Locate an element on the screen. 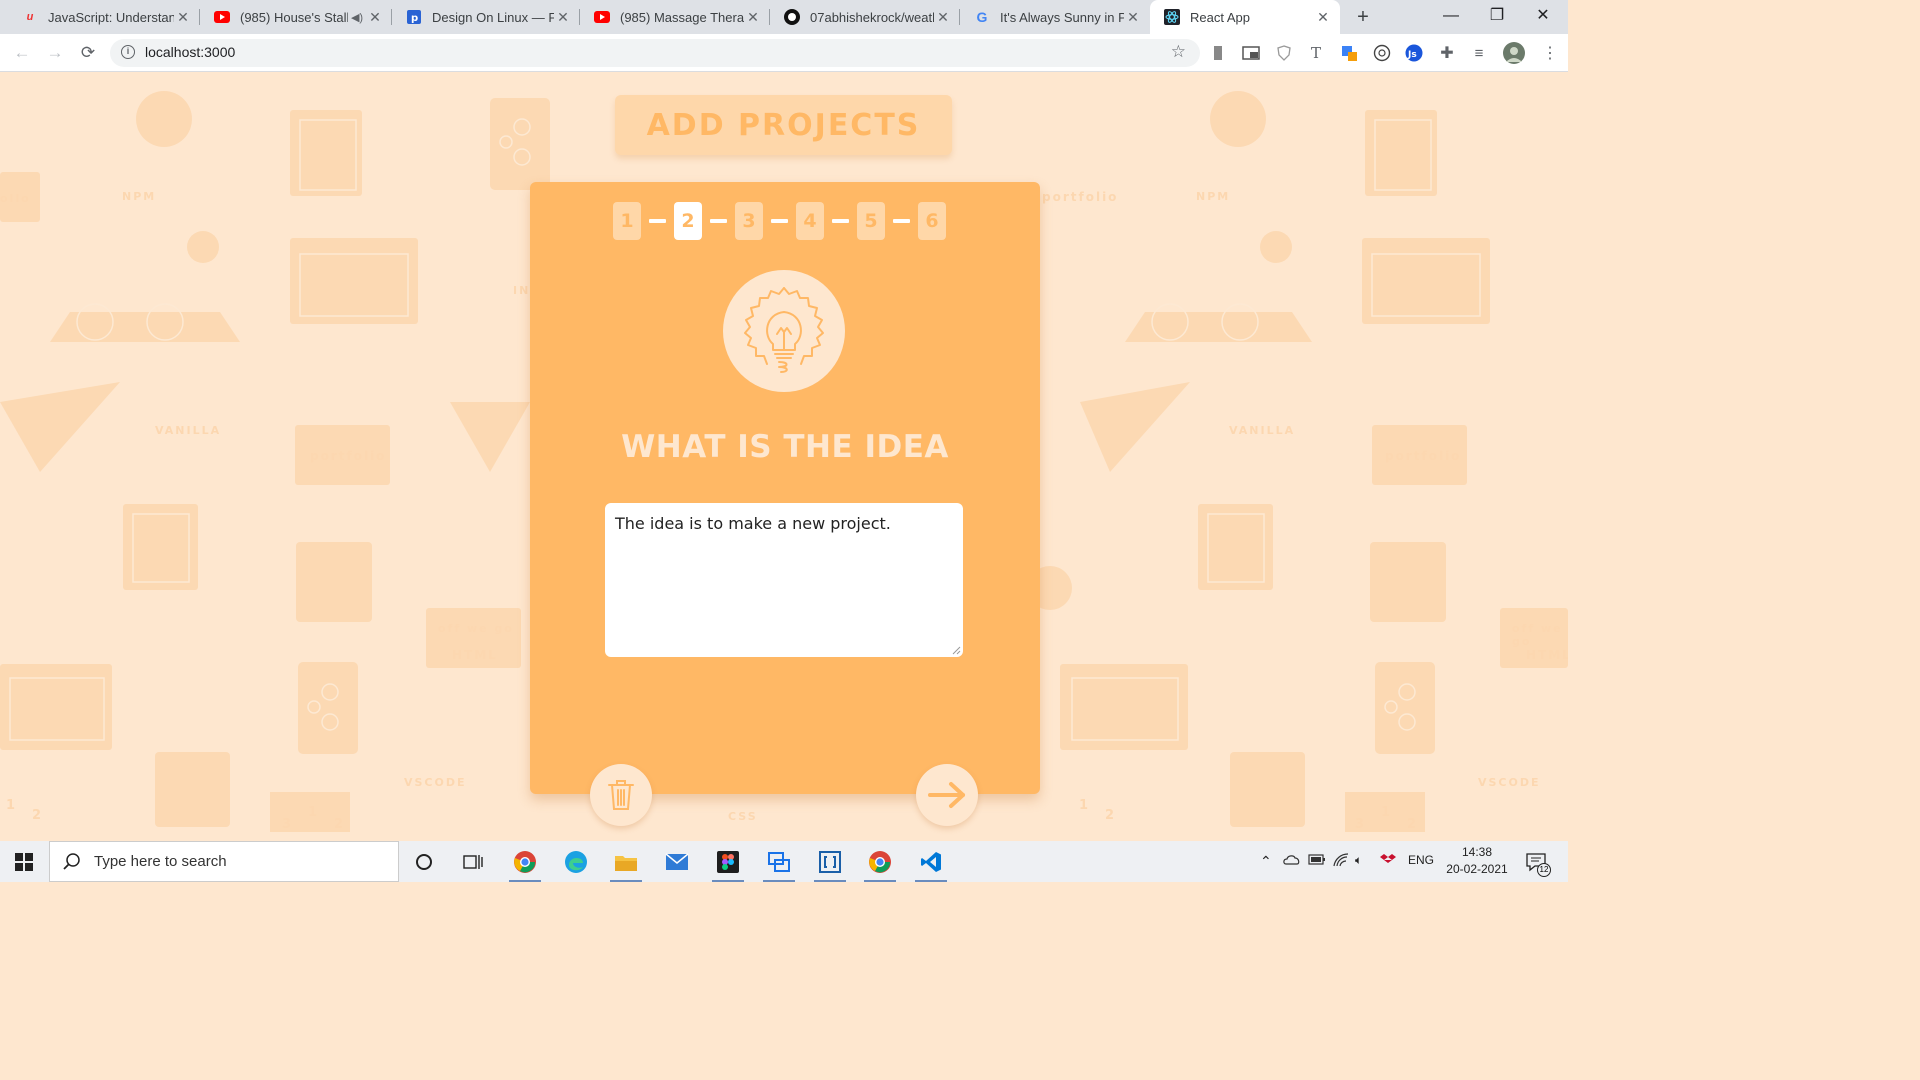 The image size is (1920, 1080). menu-kebab-icon: ⋮ is located at coordinates (1550, 53).